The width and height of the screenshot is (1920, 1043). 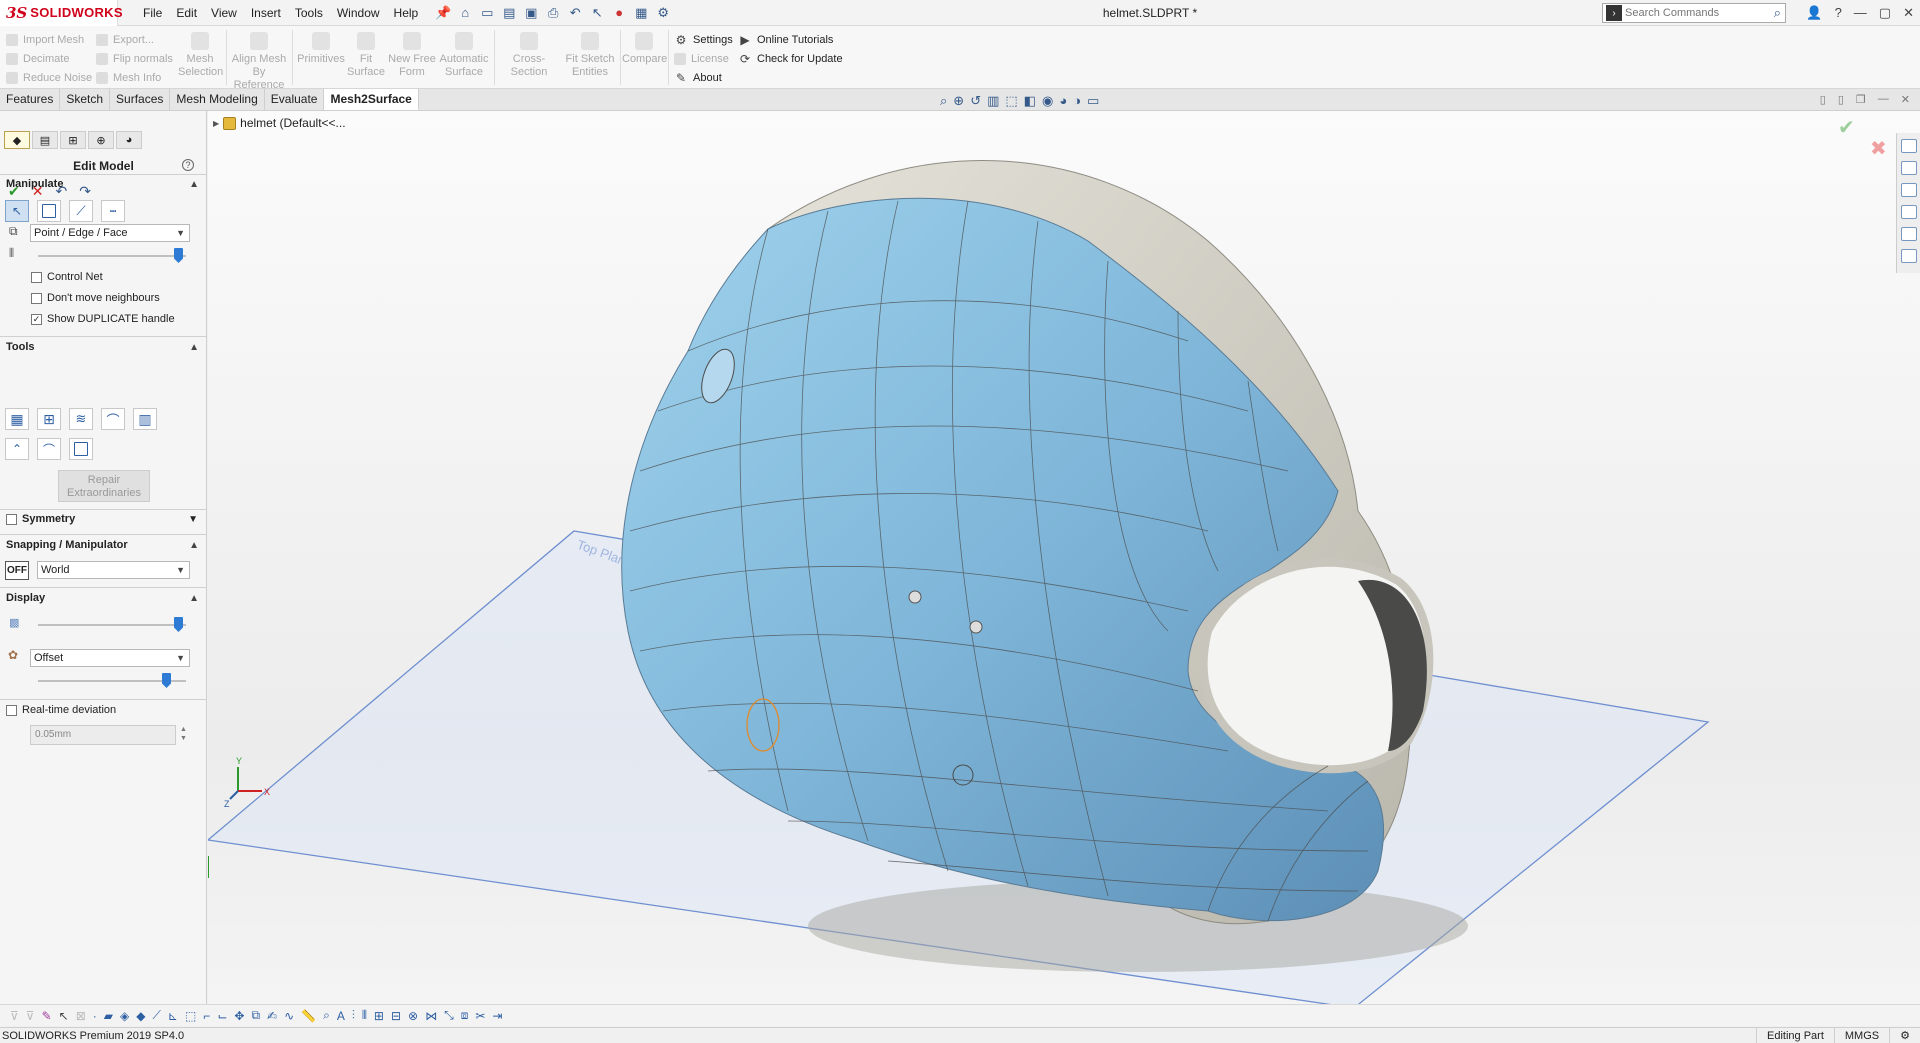 I want to click on mirror-icon: ⧉, so click(x=255, y=1015).